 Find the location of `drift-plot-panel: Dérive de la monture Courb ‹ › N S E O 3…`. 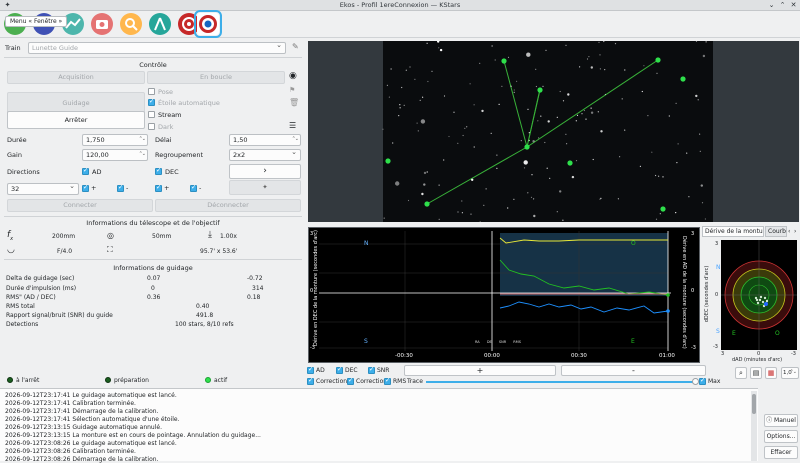

drift-plot-panel: Dérive de la monture Courb ‹ › N S E O 3… is located at coordinates (751, 295).